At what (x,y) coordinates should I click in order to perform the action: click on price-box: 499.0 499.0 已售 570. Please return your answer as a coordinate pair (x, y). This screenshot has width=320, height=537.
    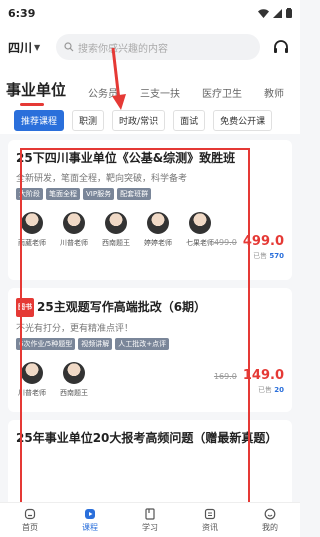
    Looking at the image, I should click on (249, 247).